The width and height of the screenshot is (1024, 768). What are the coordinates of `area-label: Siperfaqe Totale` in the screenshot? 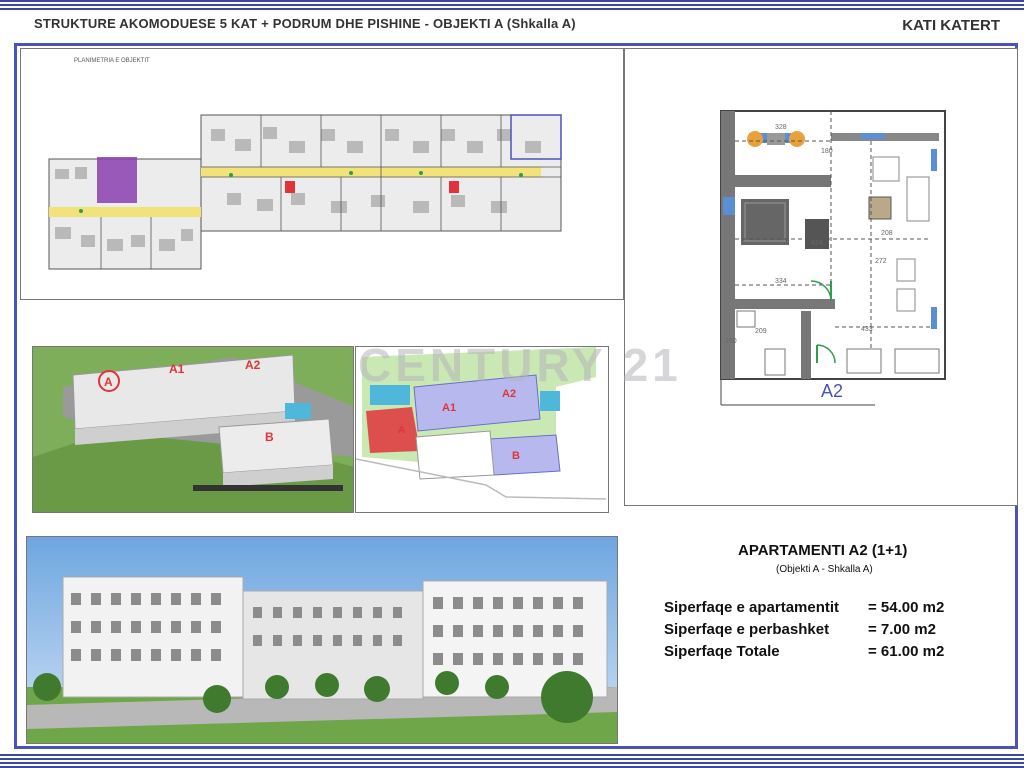 It's located at (722, 651).